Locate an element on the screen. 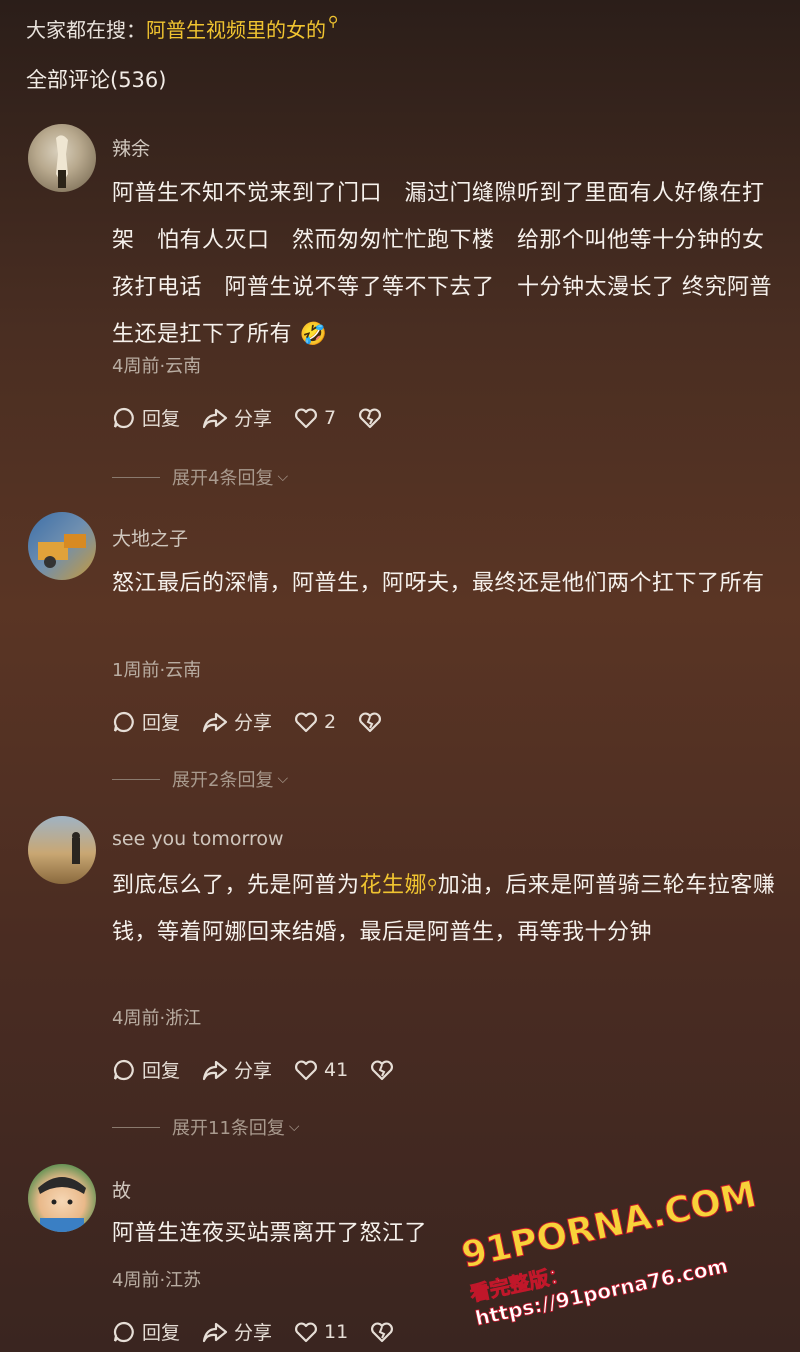 The image size is (800, 1352). like-count: 11 is located at coordinates (336, 1331).